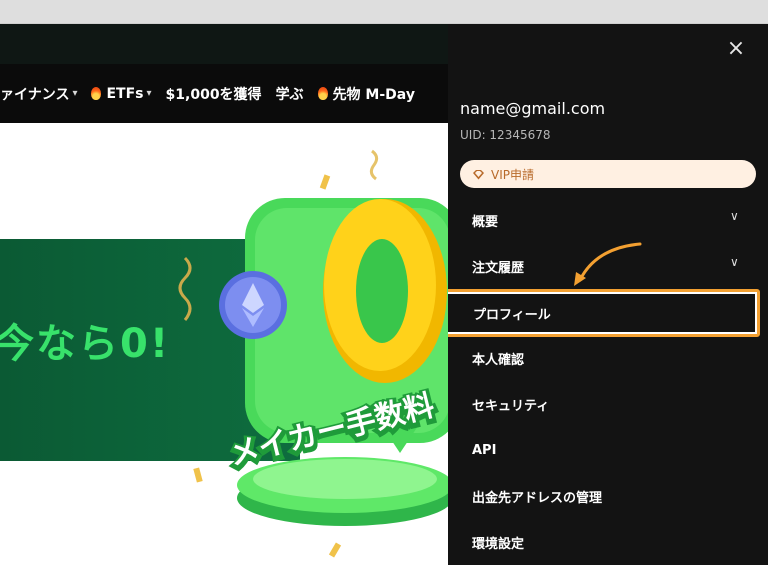  I want to click on account-email: name@gmail.com, so click(533, 108).